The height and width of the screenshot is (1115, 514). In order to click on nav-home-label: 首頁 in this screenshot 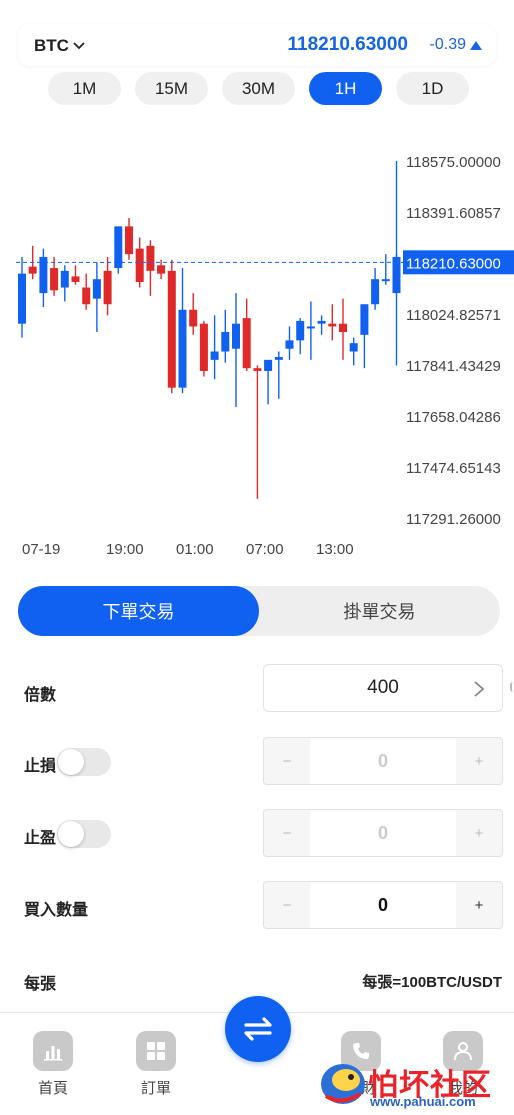, I will do `click(52, 1088)`.